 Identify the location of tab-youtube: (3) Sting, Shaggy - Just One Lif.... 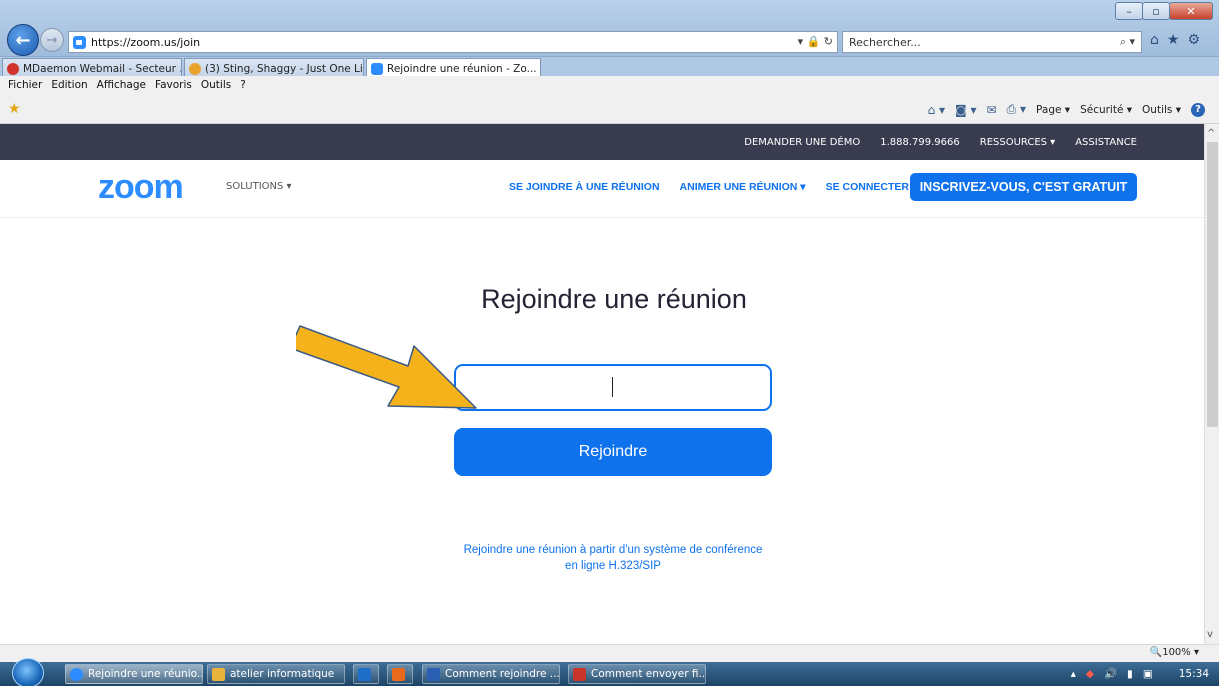
(274, 67).